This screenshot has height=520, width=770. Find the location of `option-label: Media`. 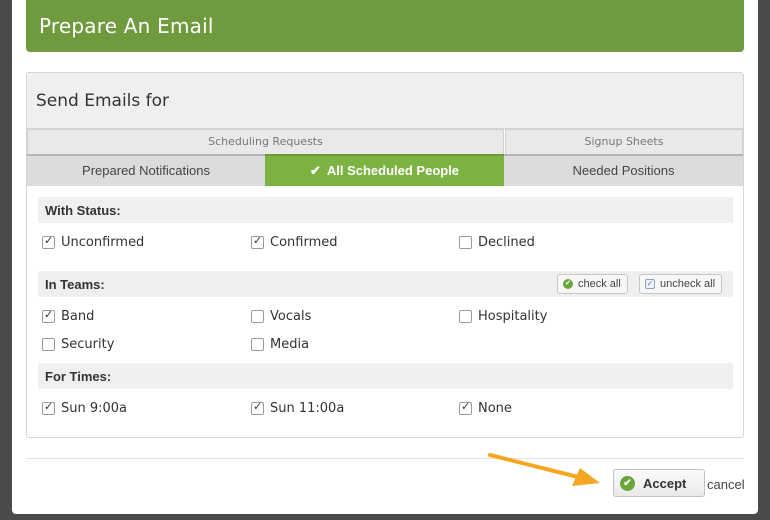

option-label: Media is located at coordinates (290, 344).